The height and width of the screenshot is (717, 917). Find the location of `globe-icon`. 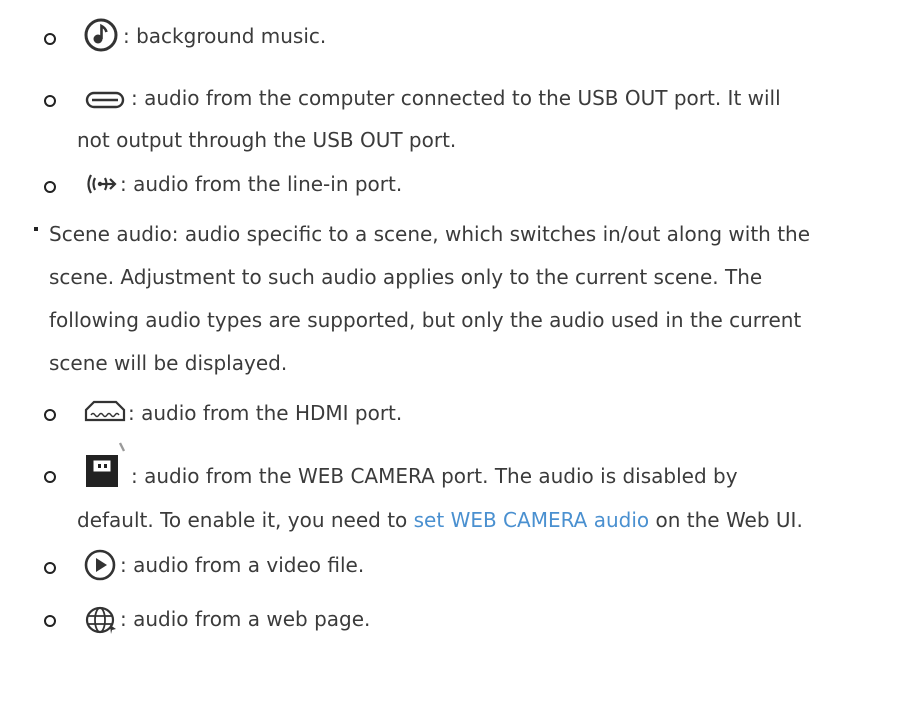

globe-icon is located at coordinates (100, 620).